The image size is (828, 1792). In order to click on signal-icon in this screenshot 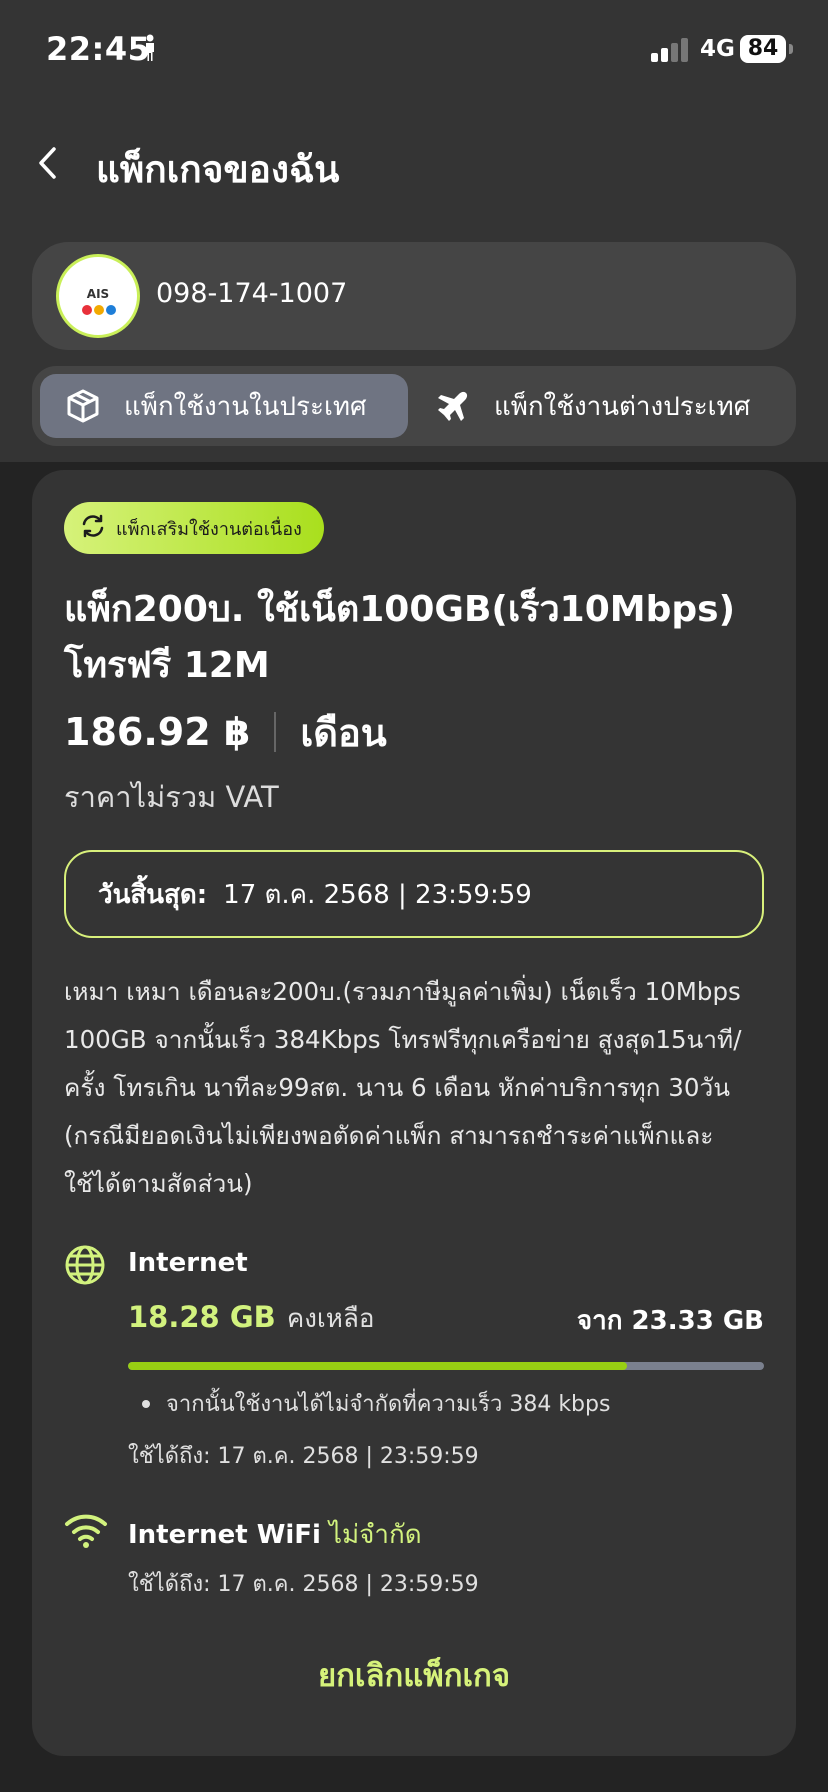, I will do `click(671, 52)`.